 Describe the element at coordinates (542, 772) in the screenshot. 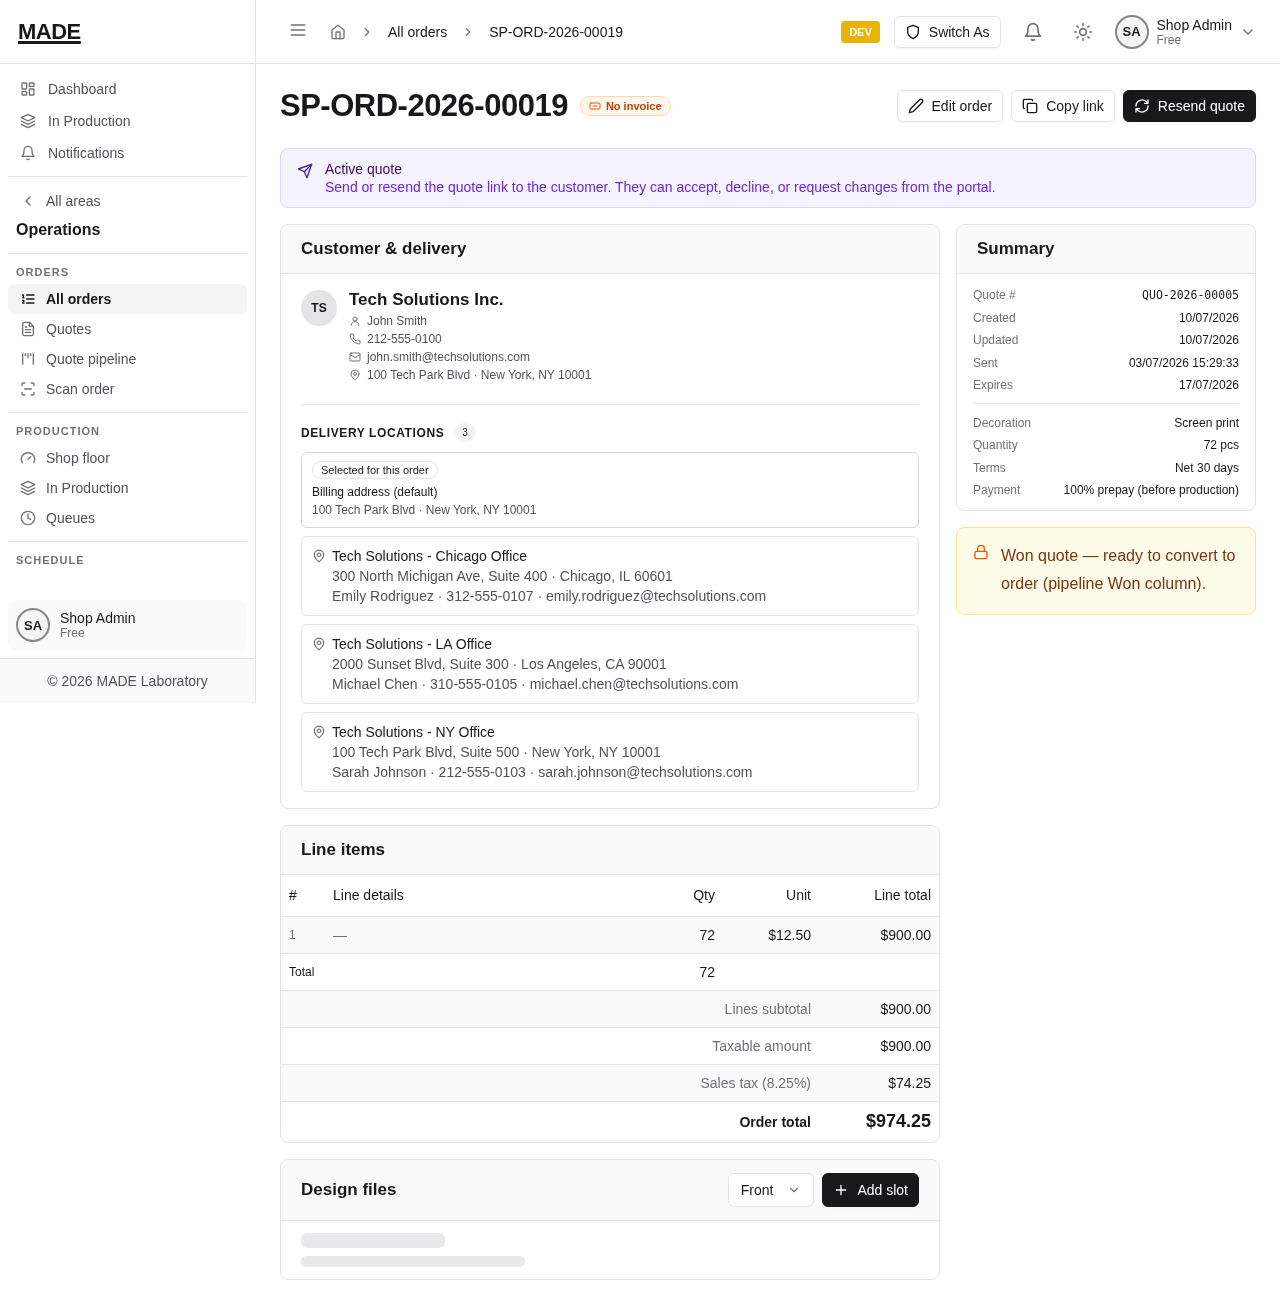

I see `location-contact: Sarah Johnson · 212-555-0103 · sarah.johnson@techsolutions.com` at that location.